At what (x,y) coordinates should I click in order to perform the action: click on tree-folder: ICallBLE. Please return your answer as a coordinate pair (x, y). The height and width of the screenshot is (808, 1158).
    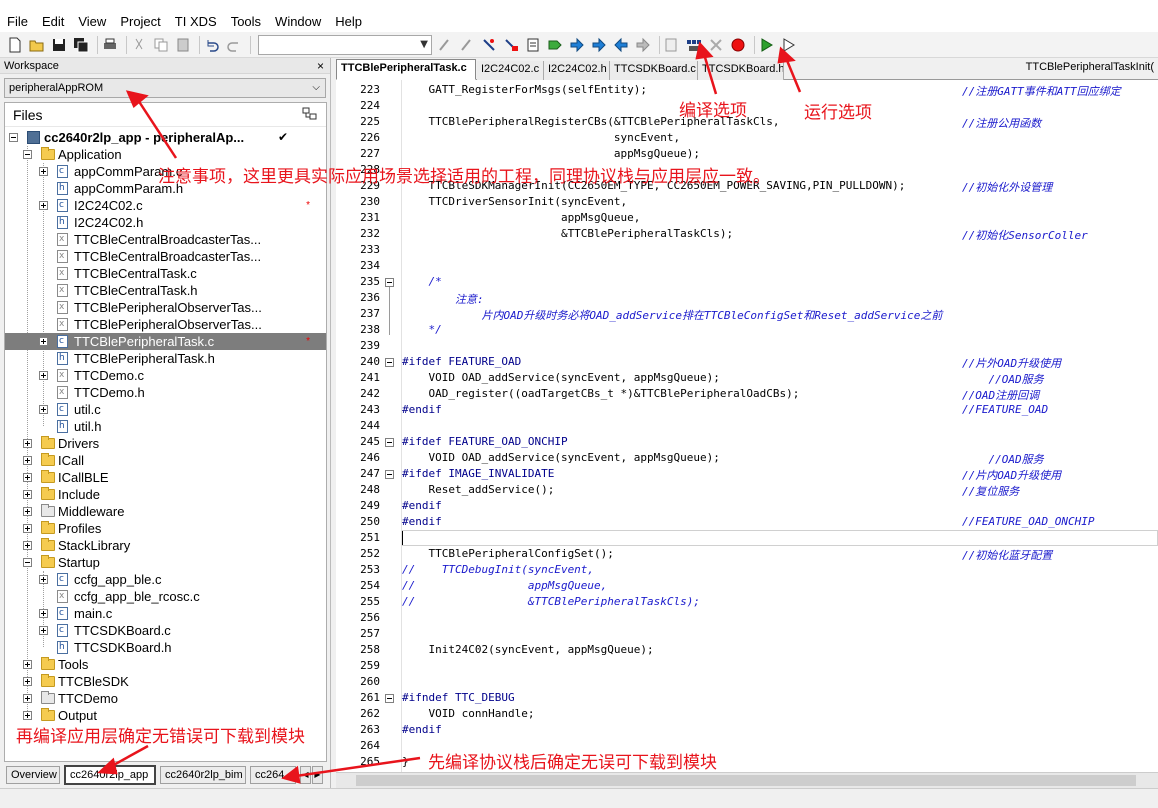
    Looking at the image, I should click on (165, 477).